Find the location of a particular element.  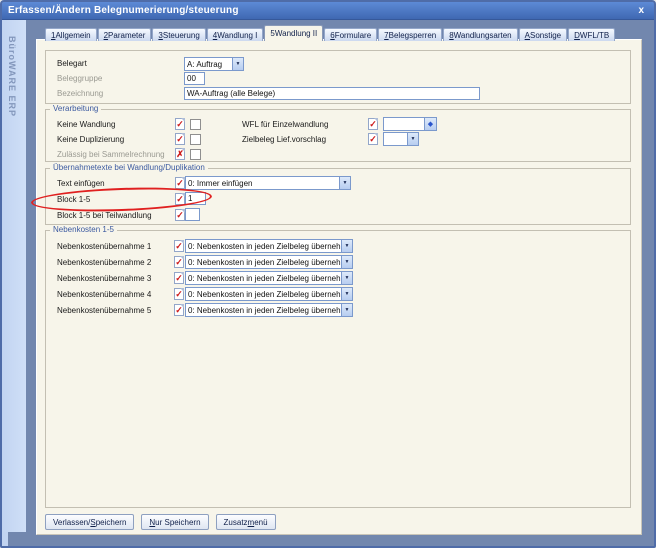

bezeichnung-label: Bezeichnung is located at coordinates (80, 93).